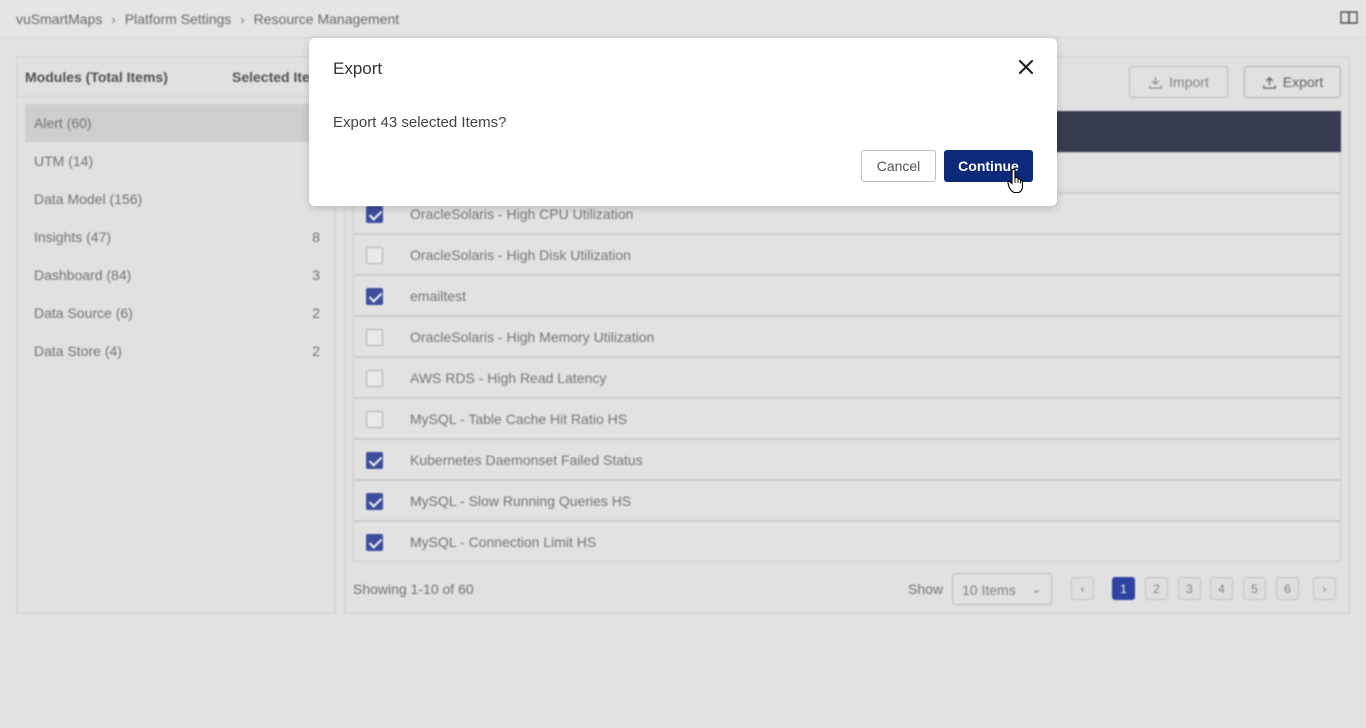 The height and width of the screenshot is (728, 1366). I want to click on dialog-title: Export, so click(358, 68).